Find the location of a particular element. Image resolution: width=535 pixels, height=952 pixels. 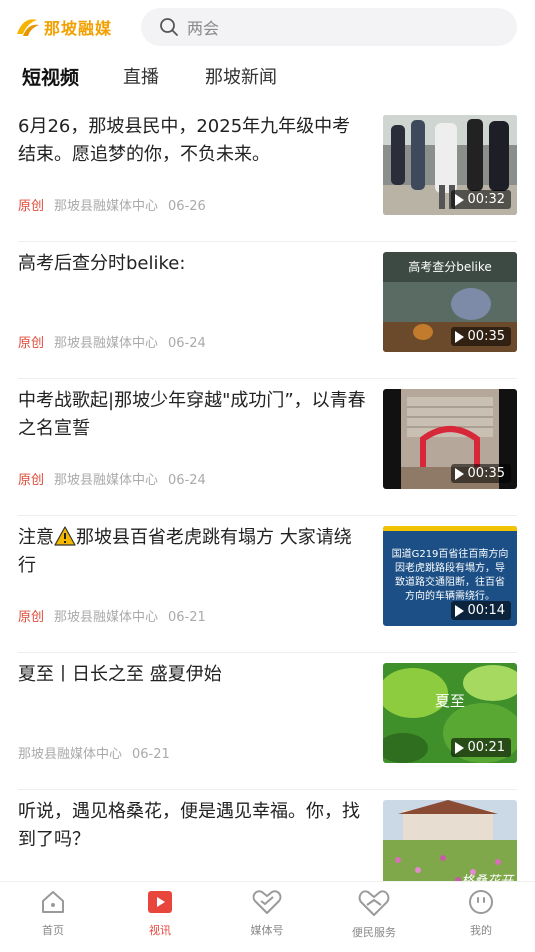

duration-badge: 00:14 is located at coordinates (480, 610).